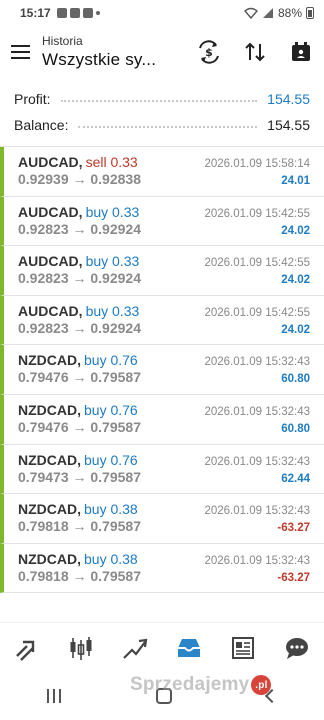  I want to click on nav-history, so click(189, 648).